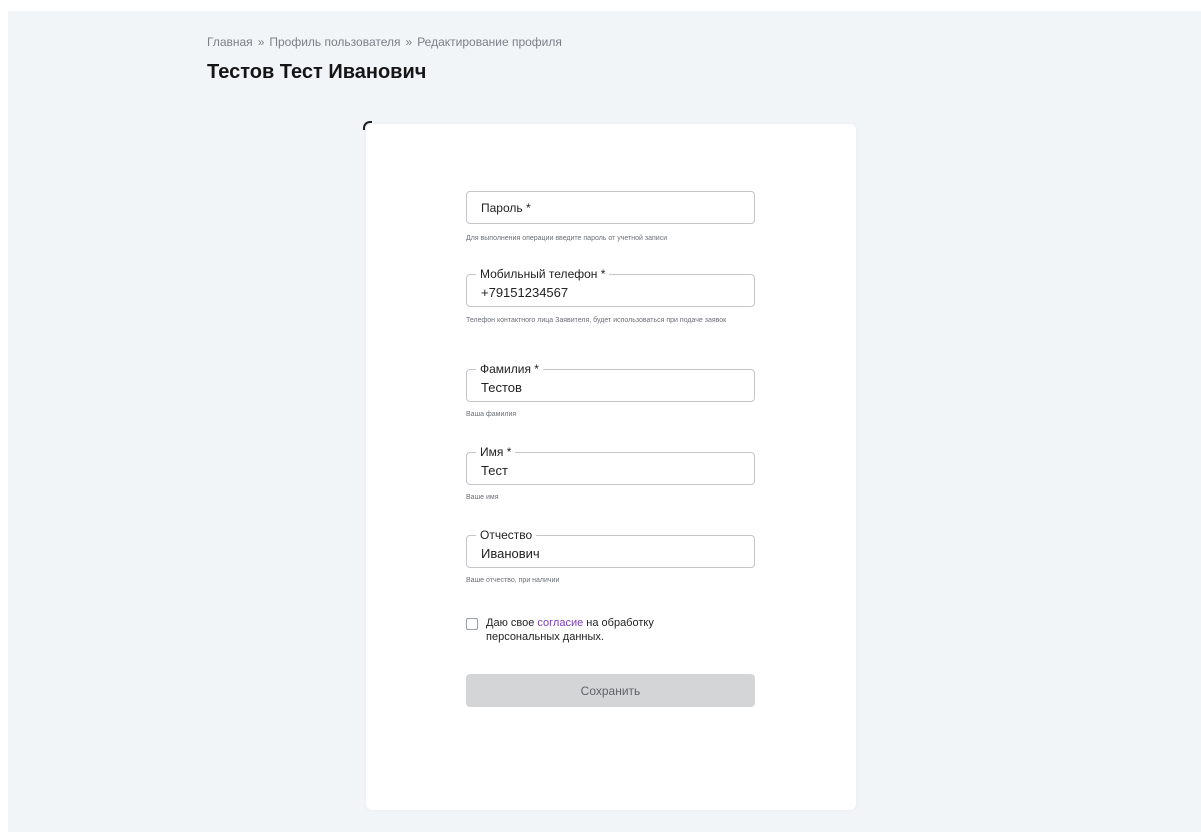 The width and height of the screenshot is (1201, 832). What do you see at coordinates (494, 470) in the screenshot?
I see `first-name-value: Тест` at bounding box center [494, 470].